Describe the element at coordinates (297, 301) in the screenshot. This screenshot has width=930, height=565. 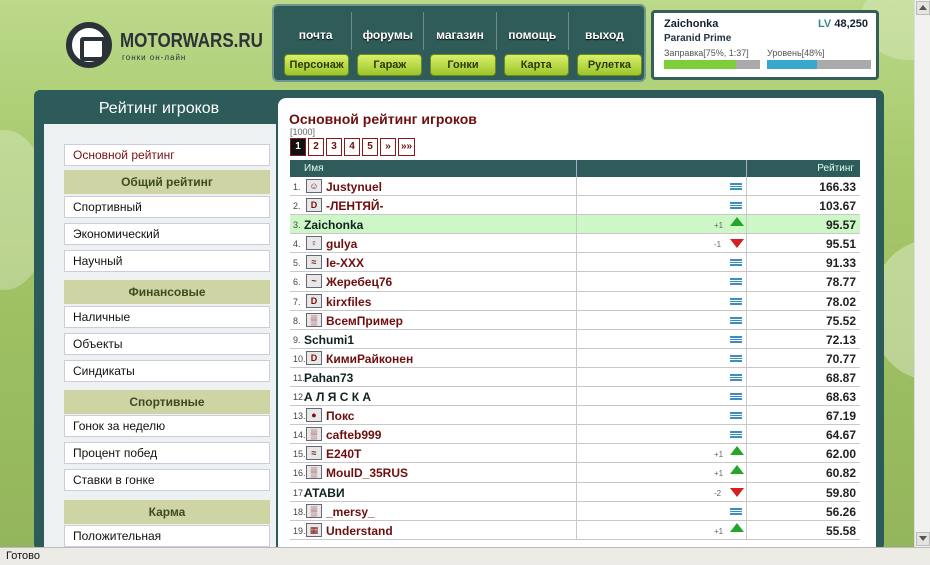
I see `row-rank: 7.` at that location.